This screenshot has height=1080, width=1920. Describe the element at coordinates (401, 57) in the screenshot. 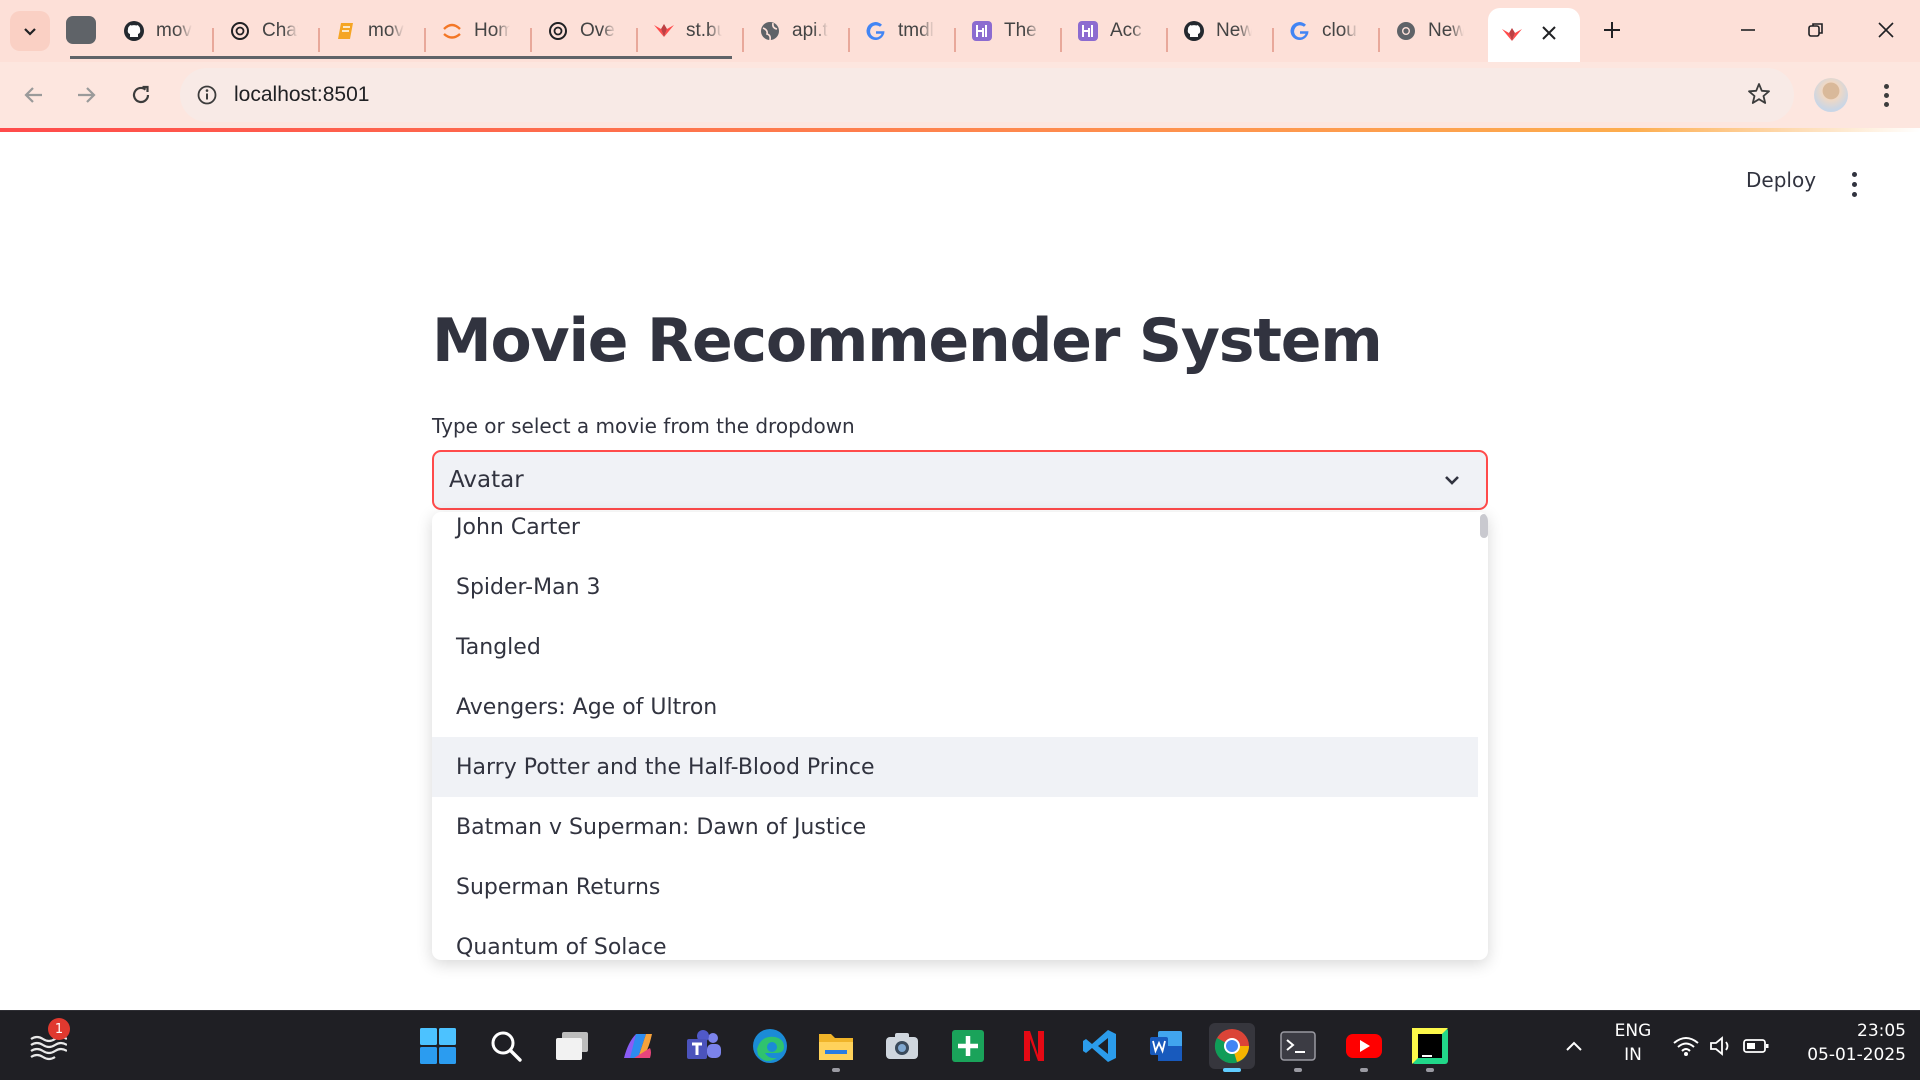

I see `tab-group-underline` at that location.